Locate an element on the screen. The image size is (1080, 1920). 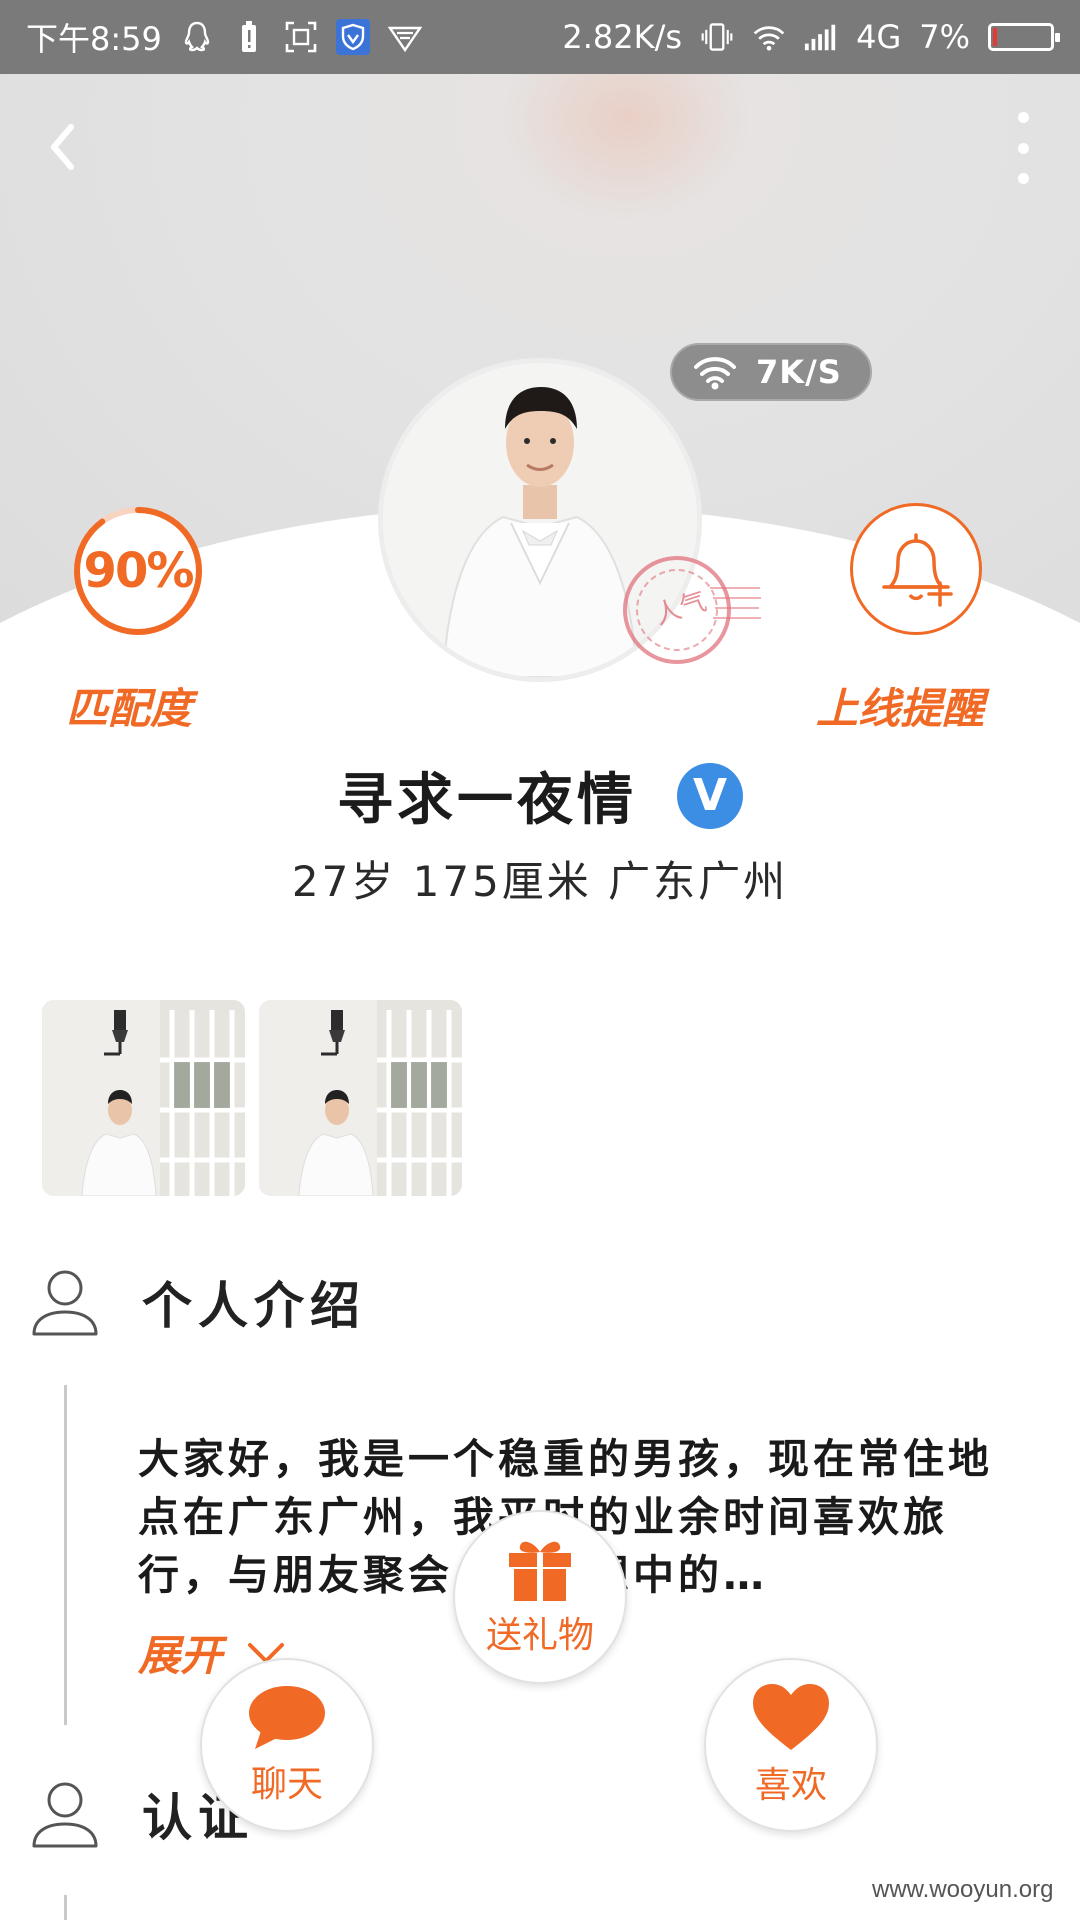
photo-gallery is located at coordinates (252, 1098).